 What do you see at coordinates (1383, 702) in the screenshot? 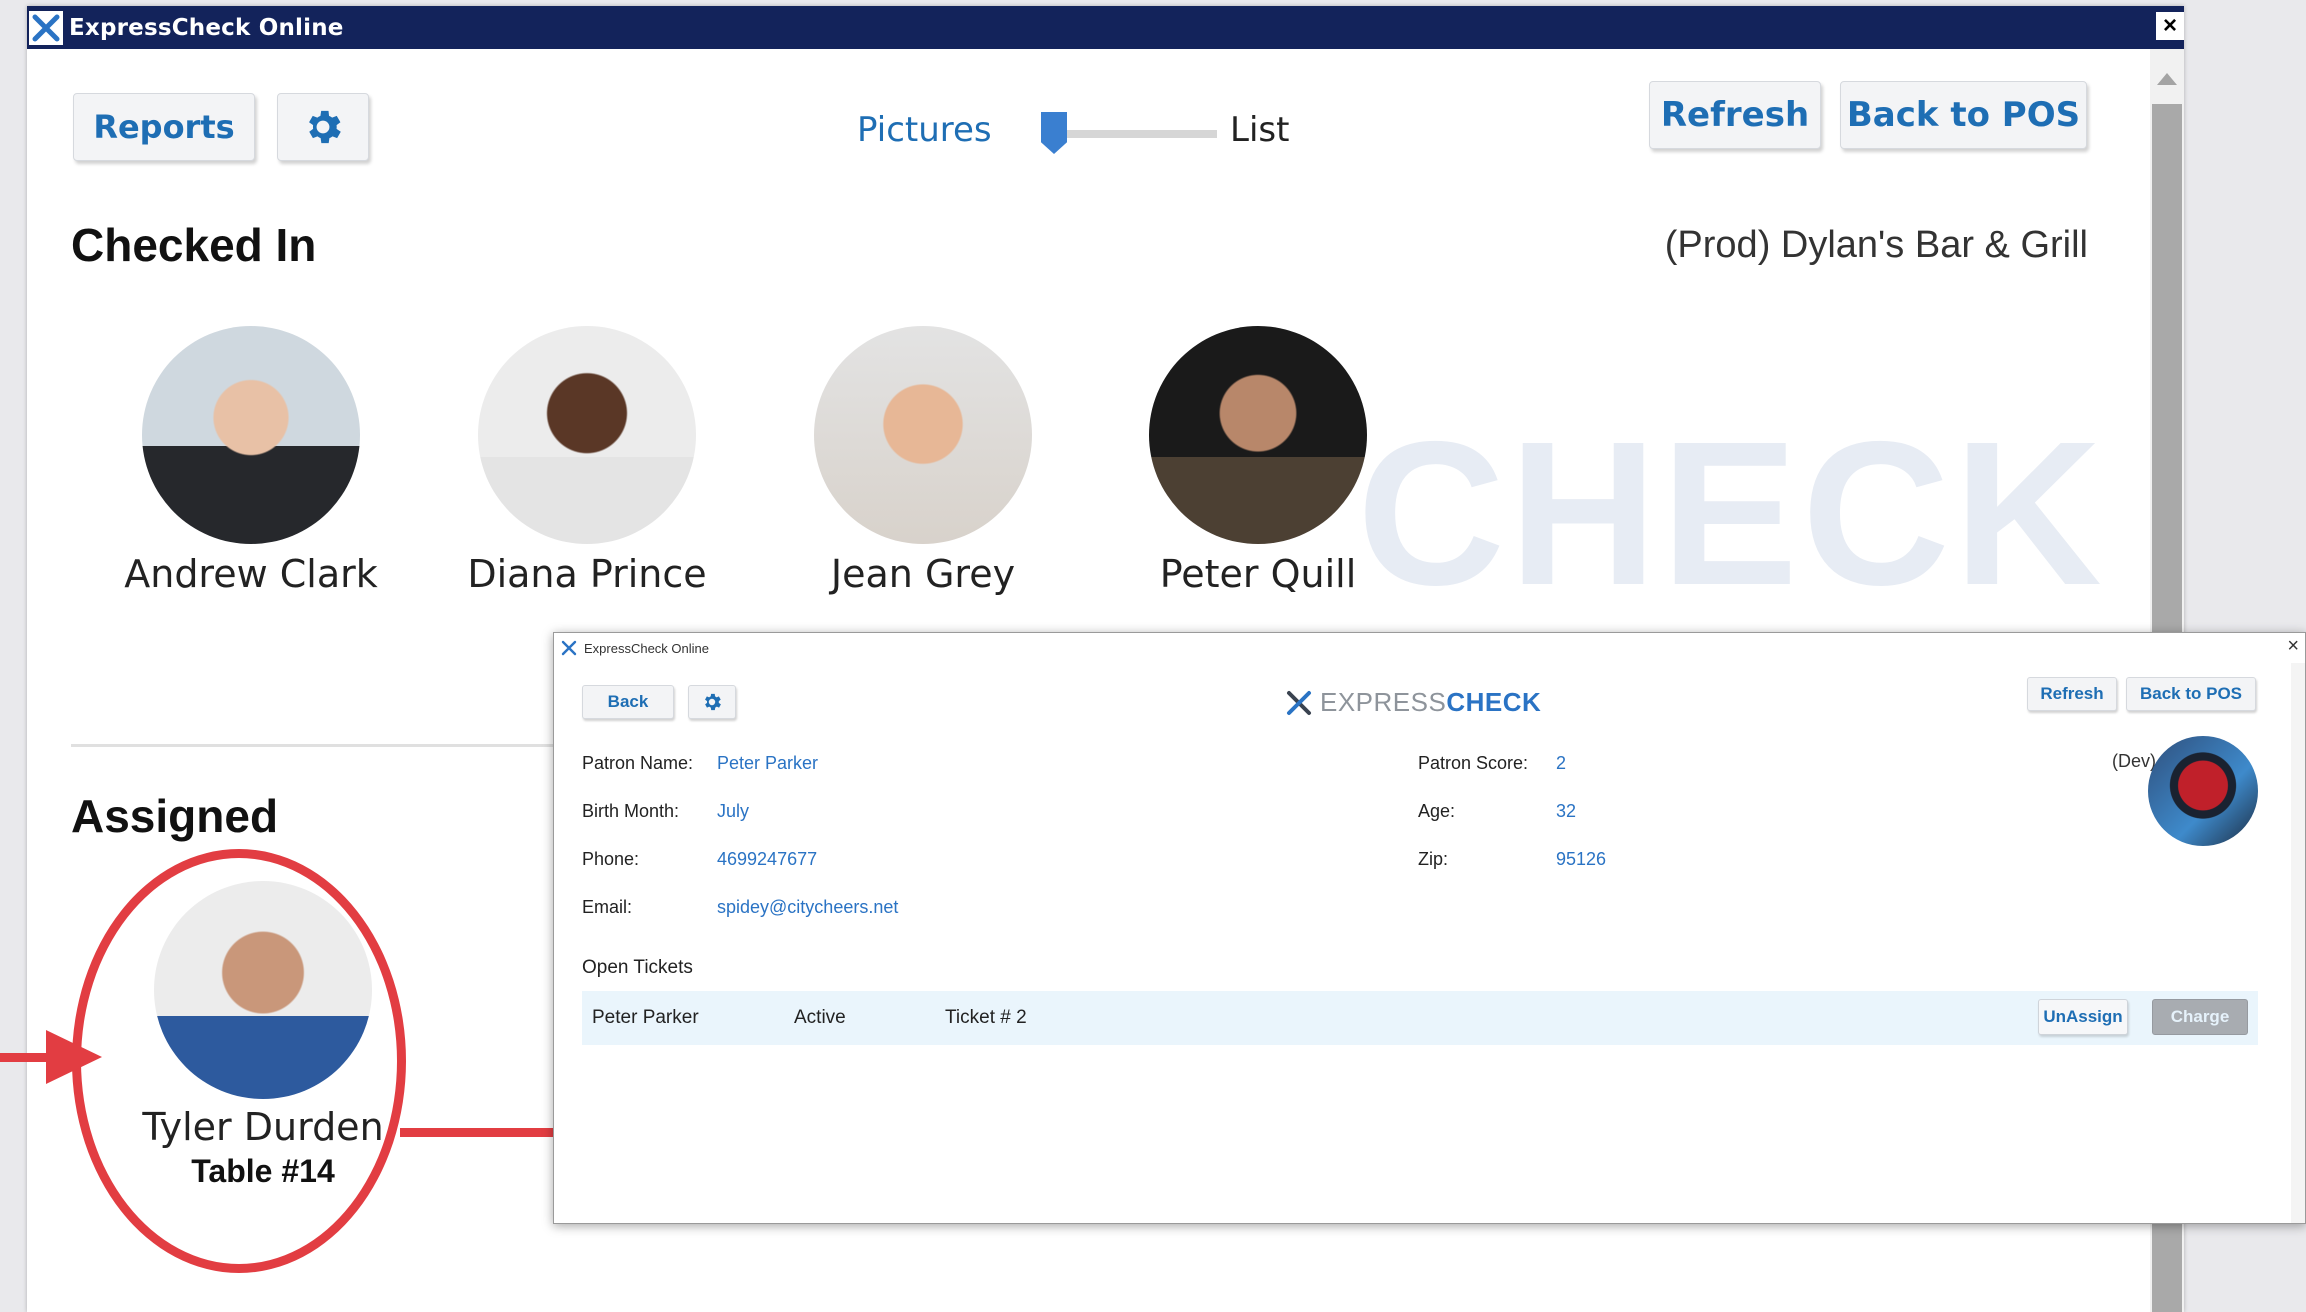
I see `logo-text-express: EXPRESS` at bounding box center [1383, 702].